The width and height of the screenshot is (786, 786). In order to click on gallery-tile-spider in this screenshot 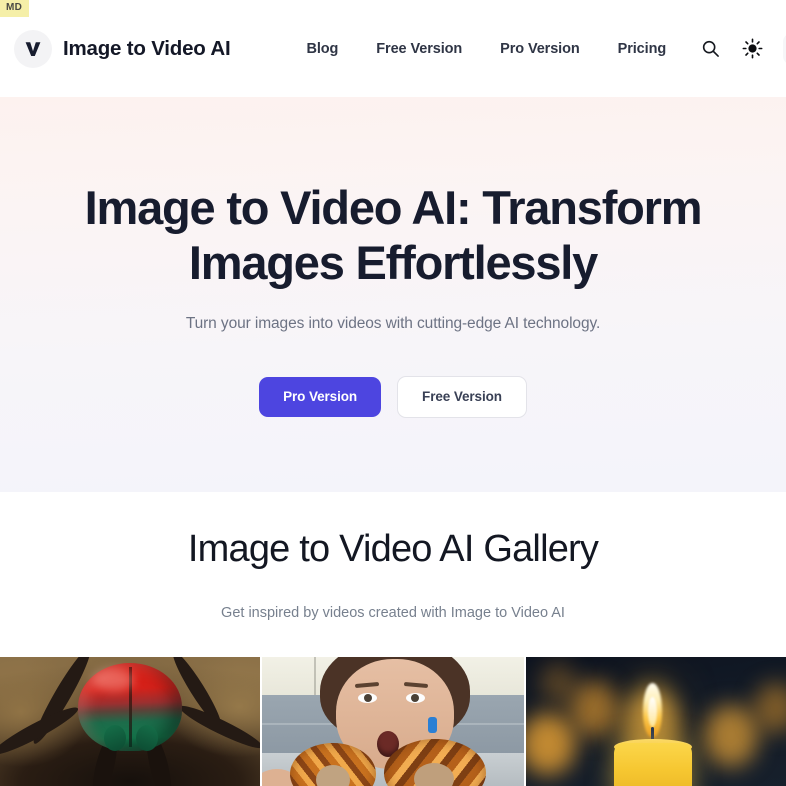, I will do `click(130, 721)`.